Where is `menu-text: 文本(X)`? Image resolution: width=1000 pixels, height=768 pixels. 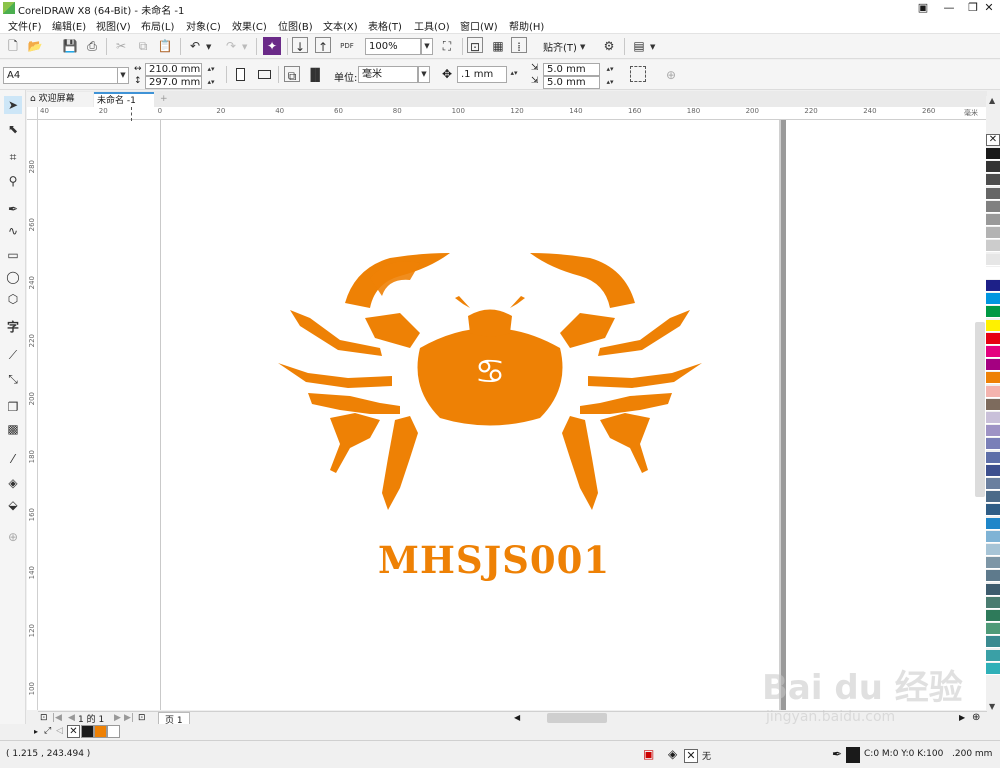 menu-text: 文本(X) is located at coordinates (340, 25).